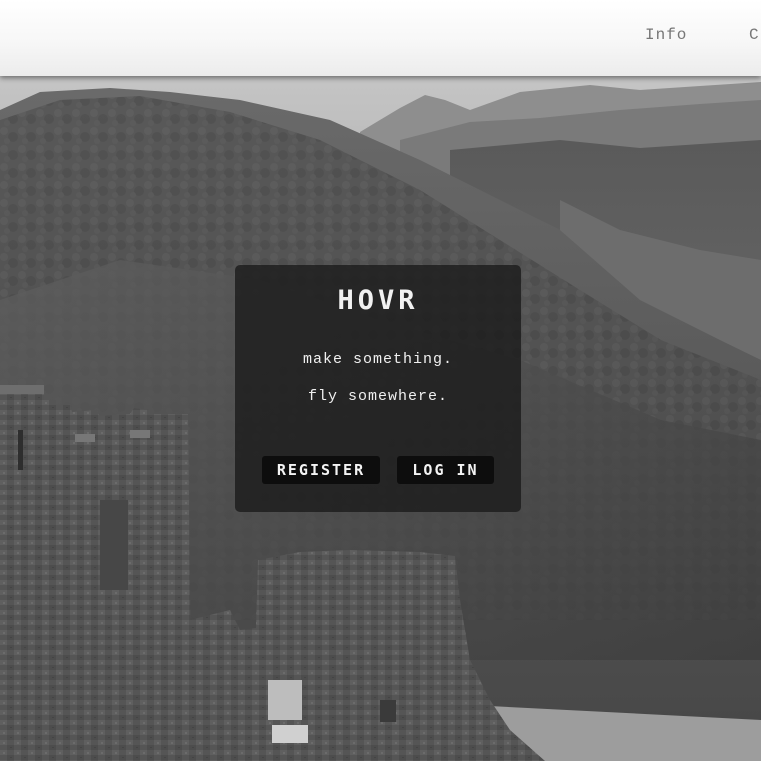 The height and width of the screenshot is (761, 761). What do you see at coordinates (380, 38) in the screenshot?
I see `top-nav-bar: Info C` at bounding box center [380, 38].